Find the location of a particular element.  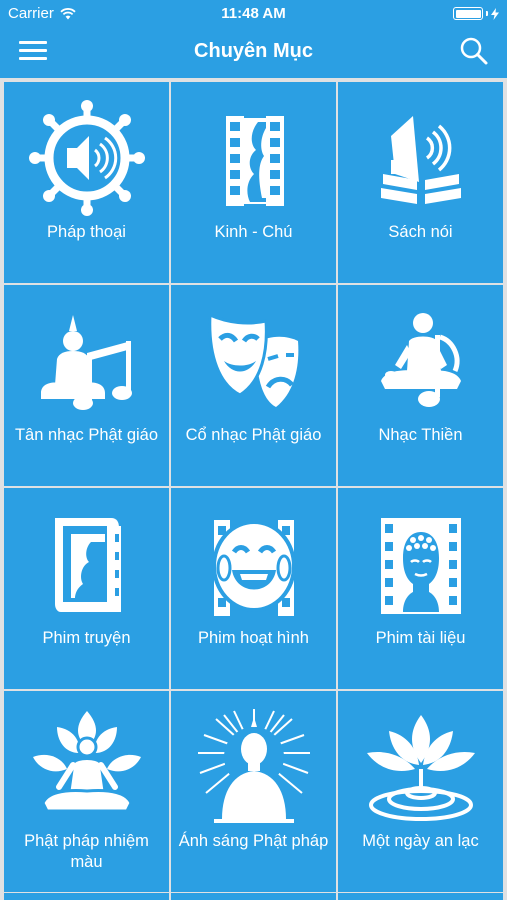

category-tile-sach-noi: Sách nói is located at coordinates (420, 182).